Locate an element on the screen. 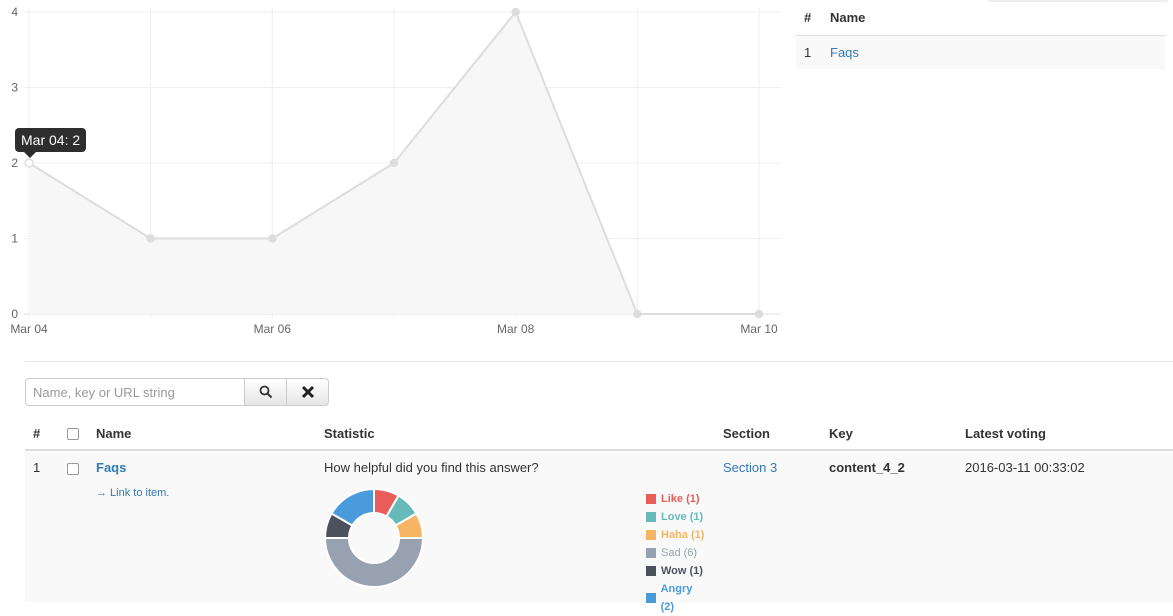 The height and width of the screenshot is (616, 1173). y-axis-labels: 0 1 2 3 4 is located at coordinates (14, 163).